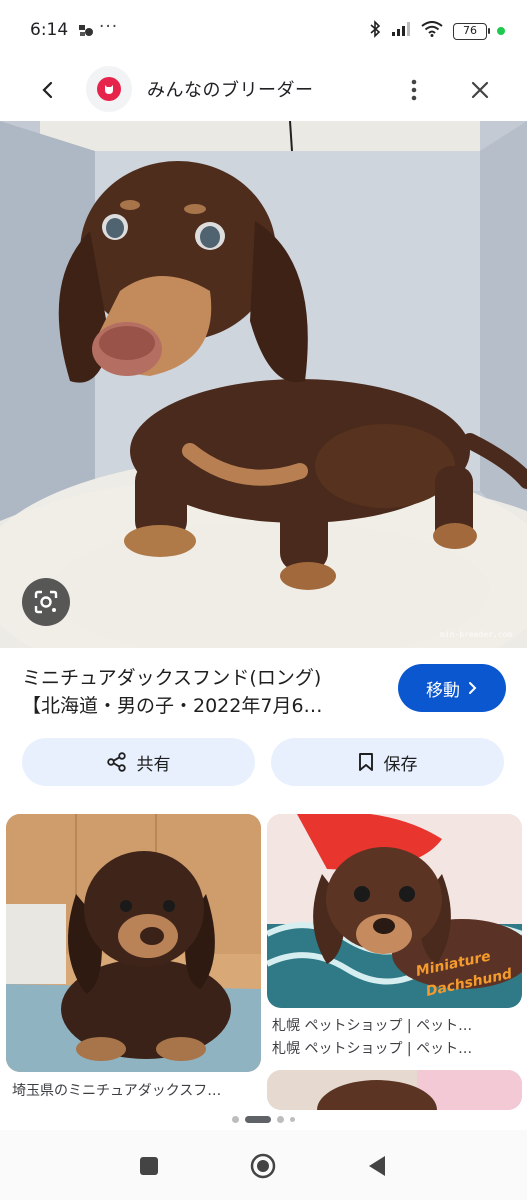 Image resolution: width=527 pixels, height=1200 pixels. I want to click on home-button, so click(263, 1166).